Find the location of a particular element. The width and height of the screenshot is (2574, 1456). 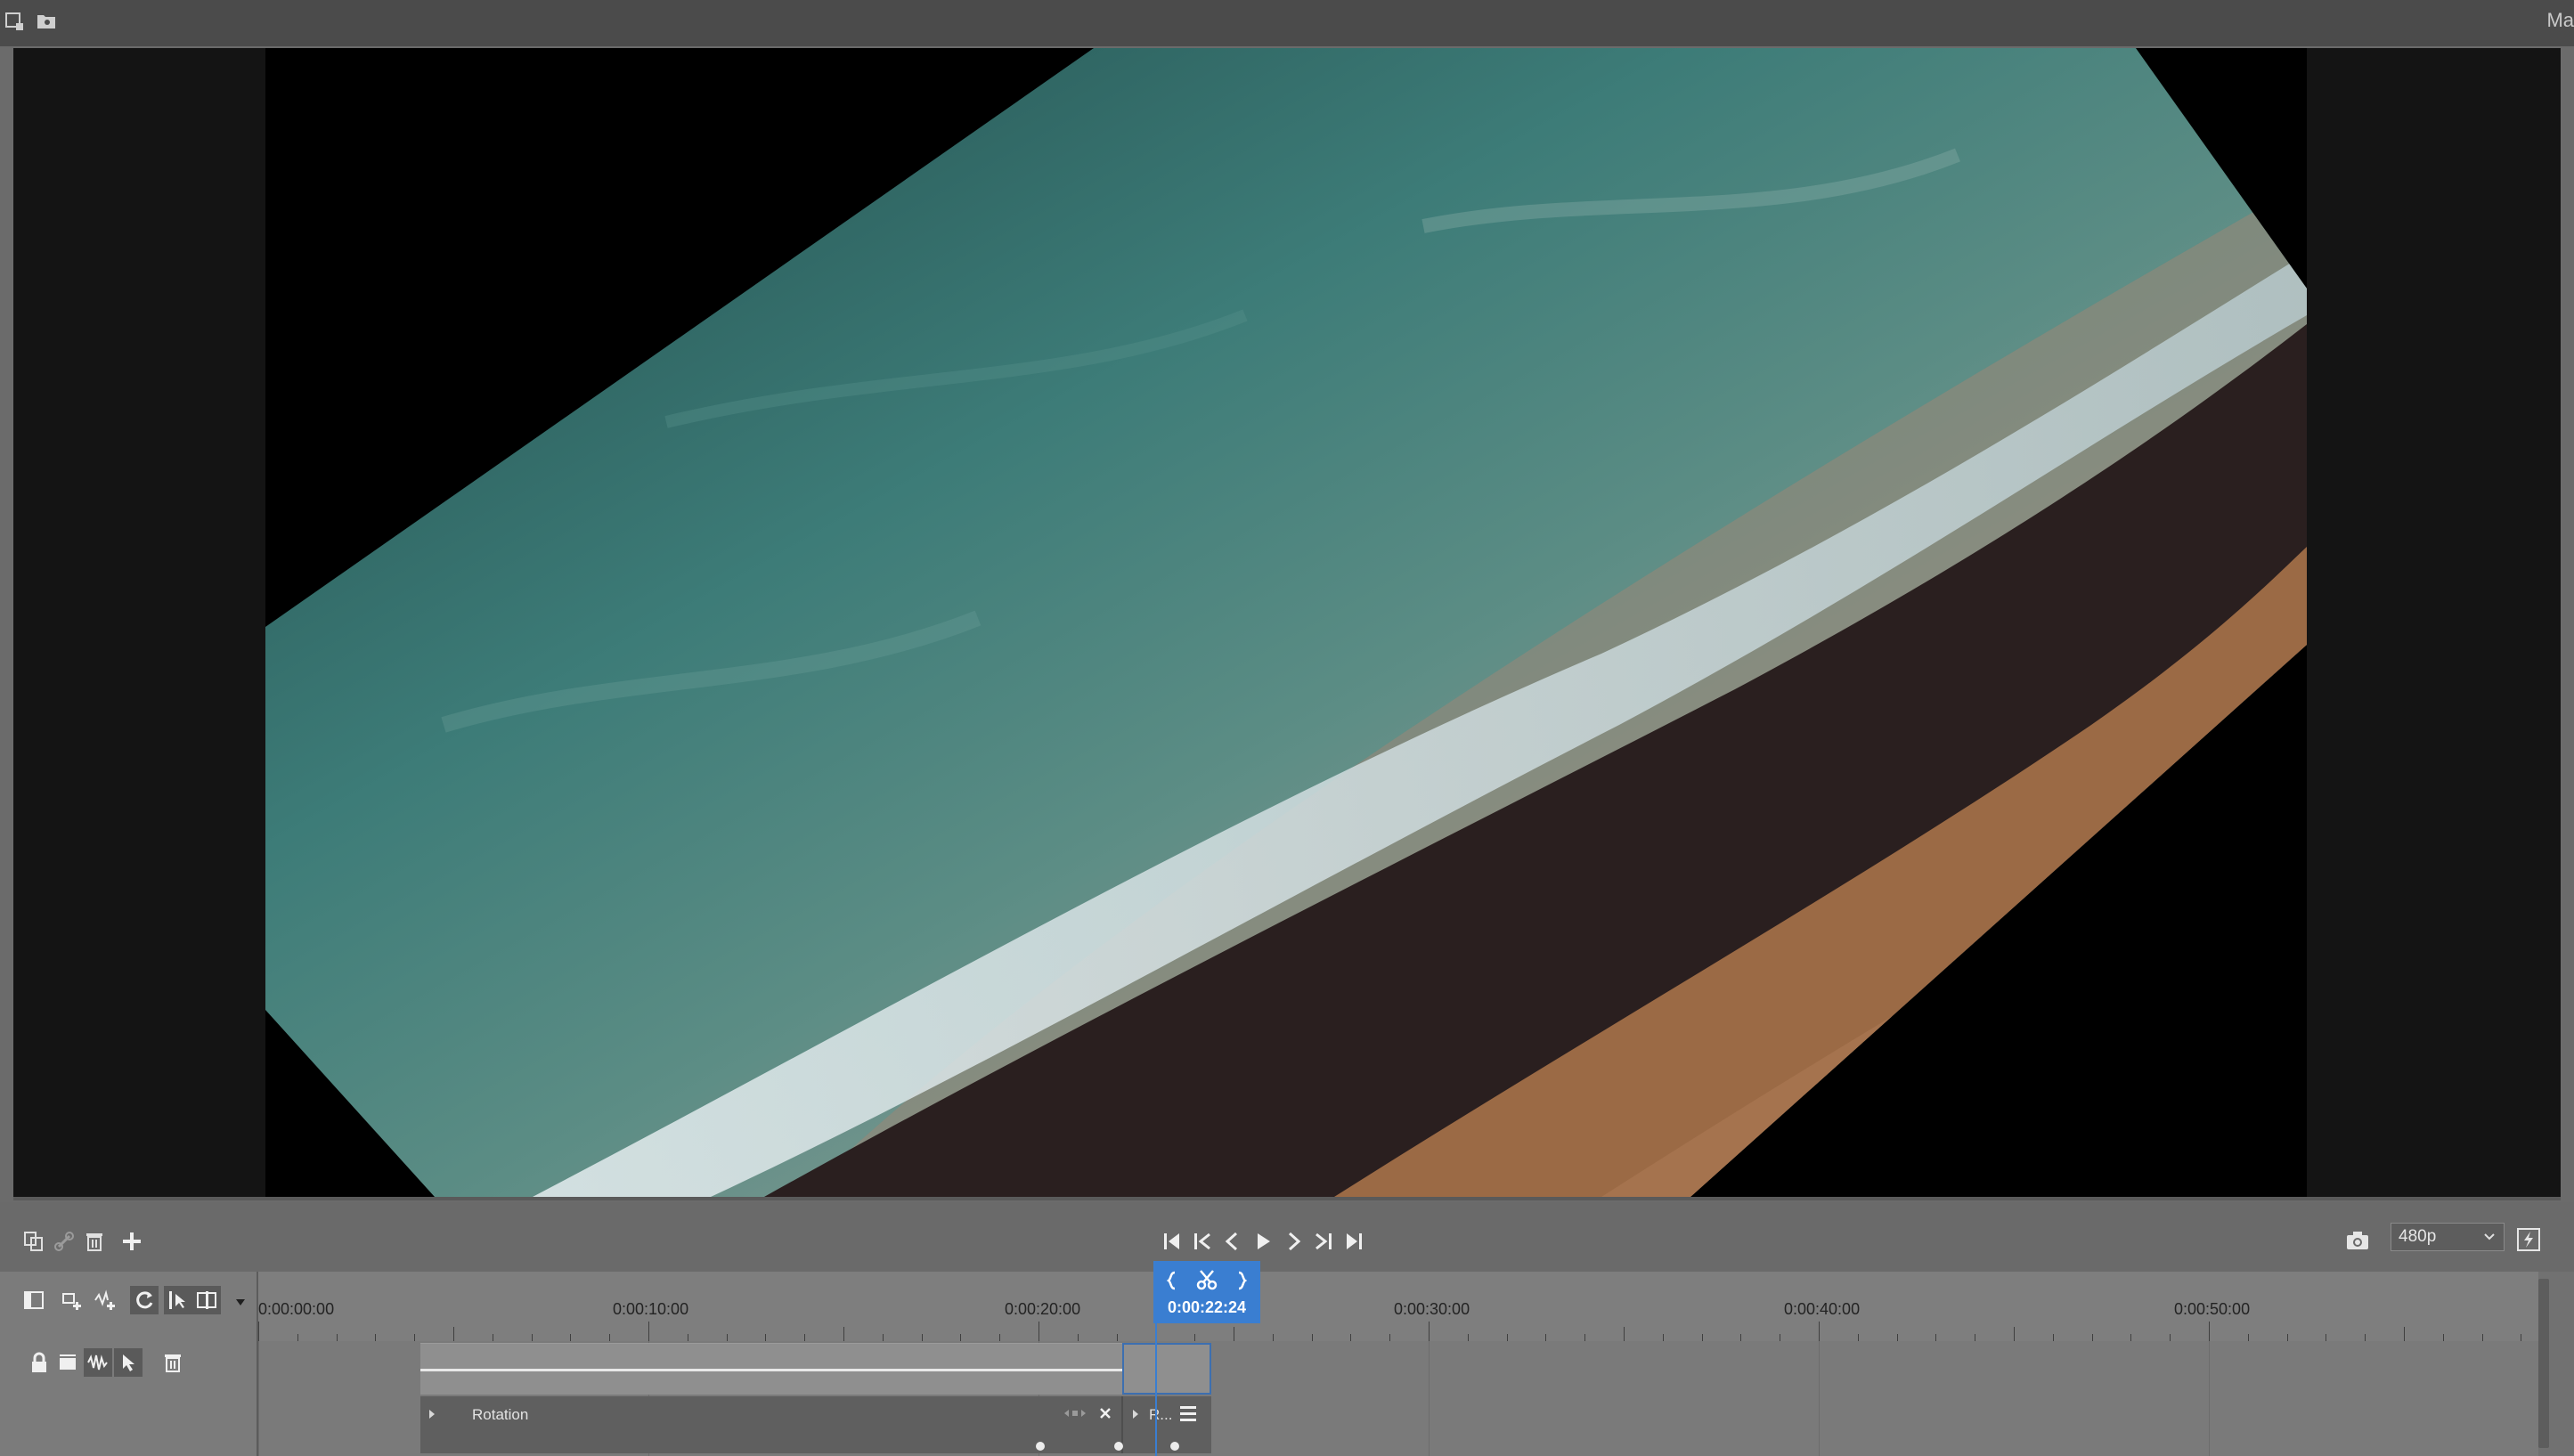

toggle-panel-icon is located at coordinates (33, 1300).